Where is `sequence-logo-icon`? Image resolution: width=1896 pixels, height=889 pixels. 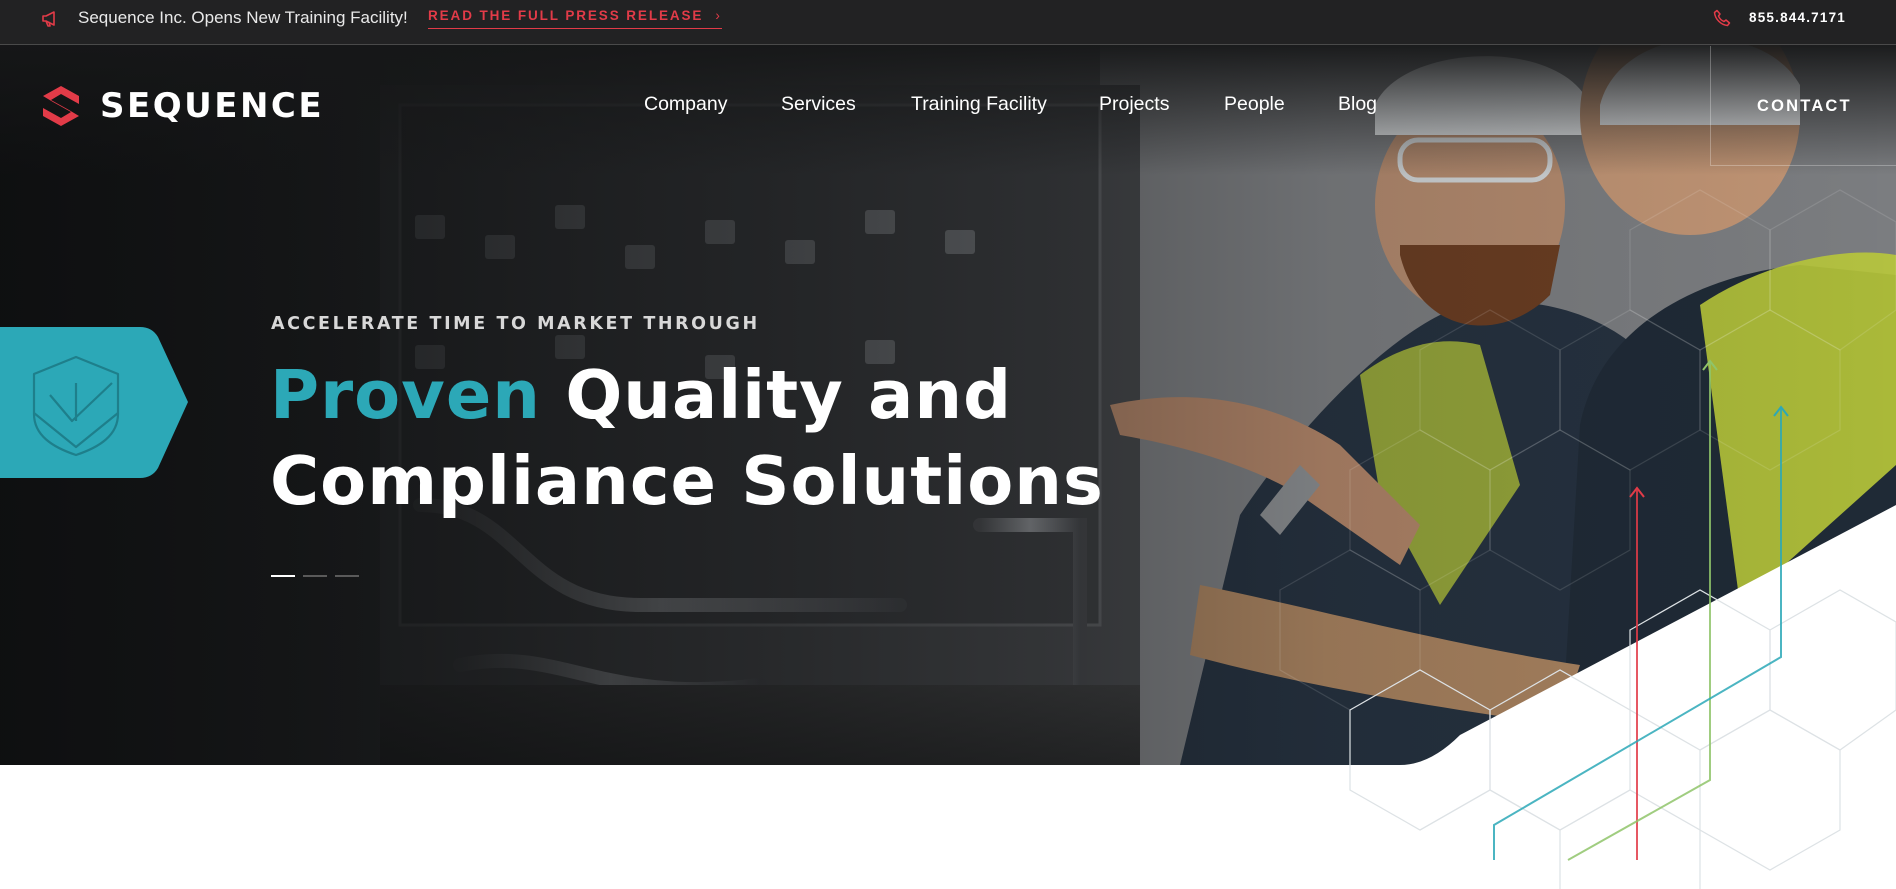 sequence-logo-icon is located at coordinates (61, 106).